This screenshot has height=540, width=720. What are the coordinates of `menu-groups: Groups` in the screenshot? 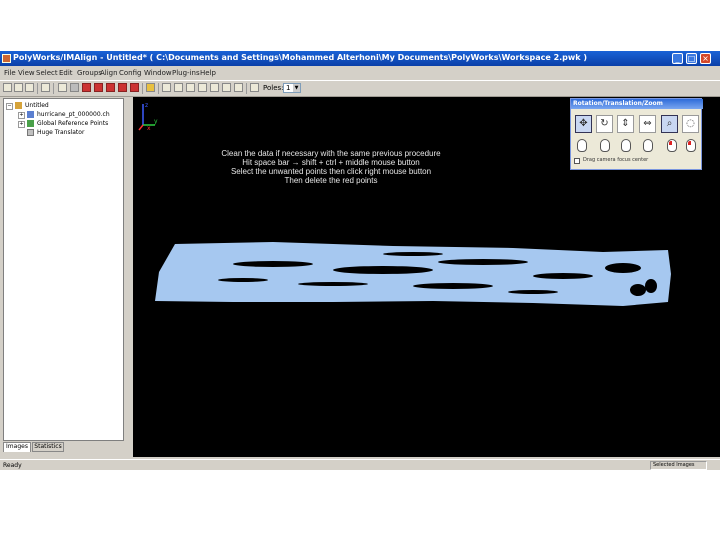 It's located at (89, 73).